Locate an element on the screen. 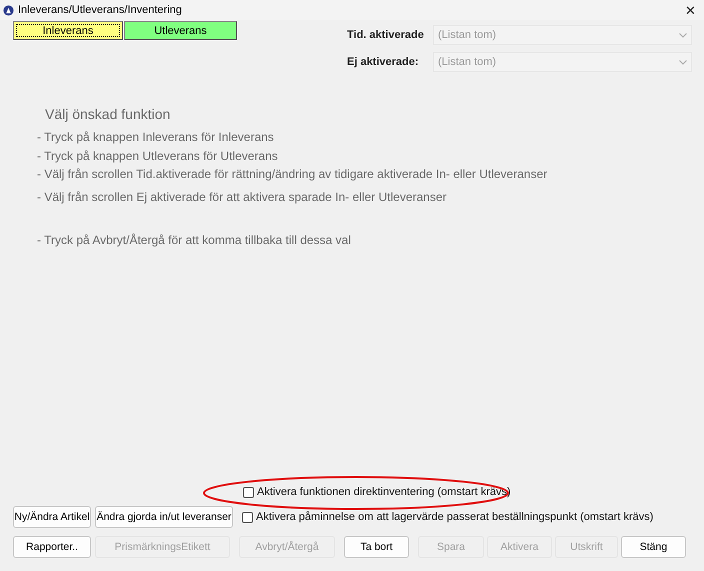 This screenshot has width=704, height=571. app-logo-icon is located at coordinates (8, 10).